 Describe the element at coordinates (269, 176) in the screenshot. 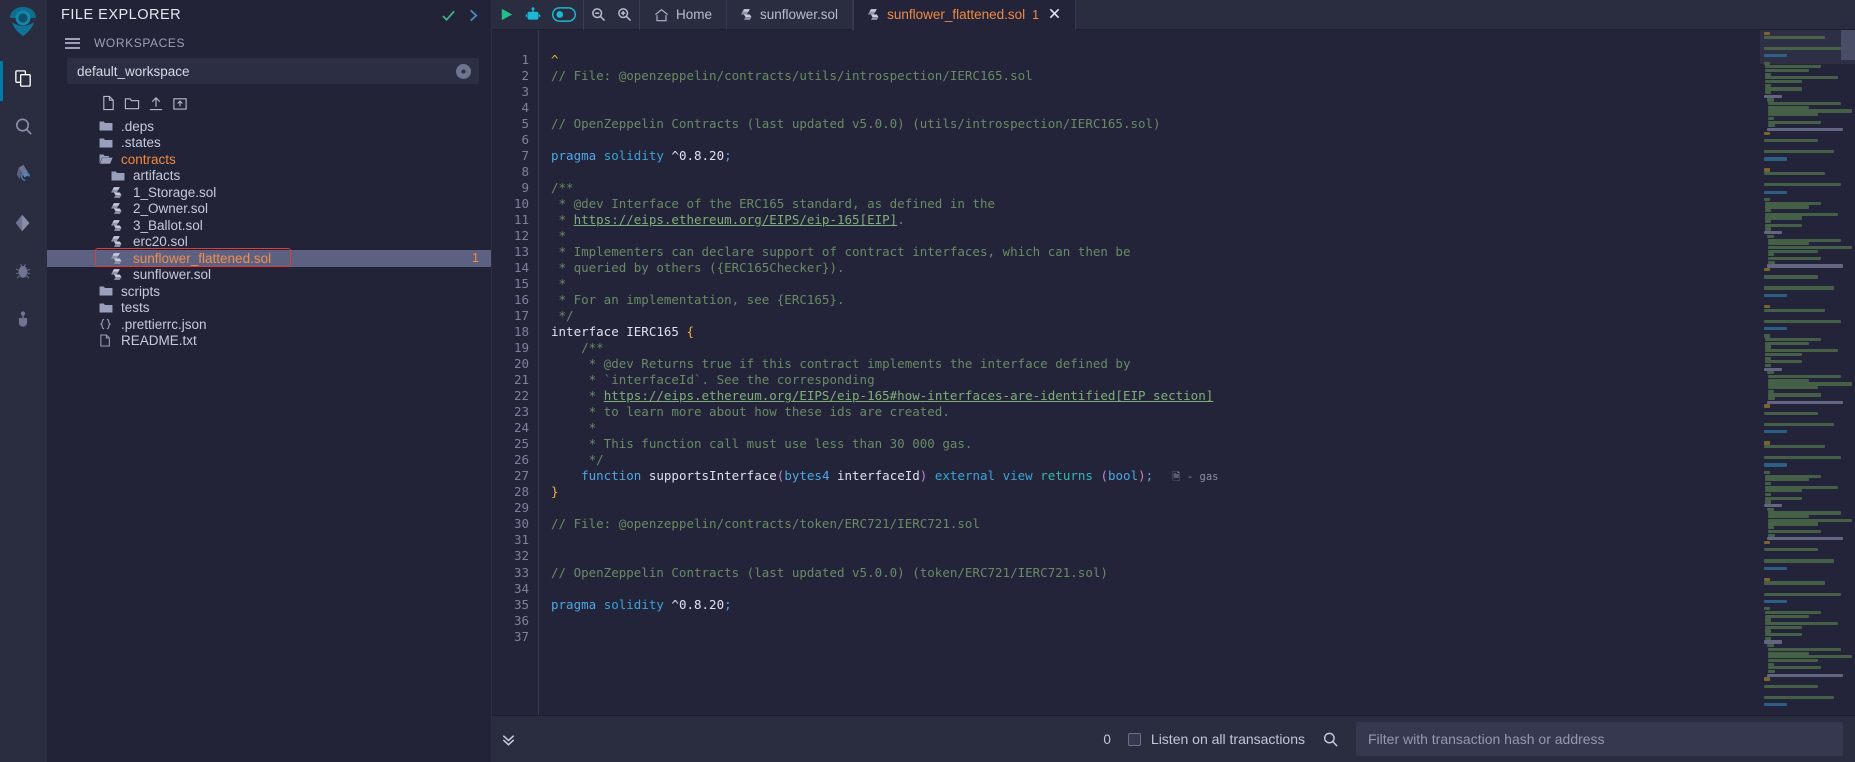

I see `tree-folder-artifacts: artifacts` at that location.